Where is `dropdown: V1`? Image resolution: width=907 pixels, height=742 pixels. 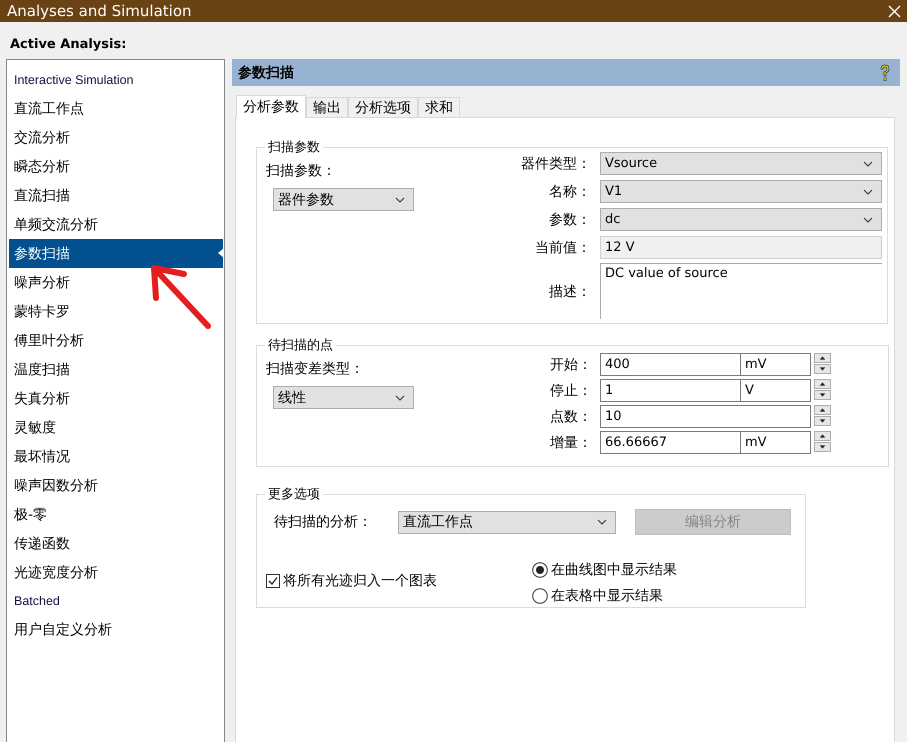
dropdown: V1 is located at coordinates (741, 191).